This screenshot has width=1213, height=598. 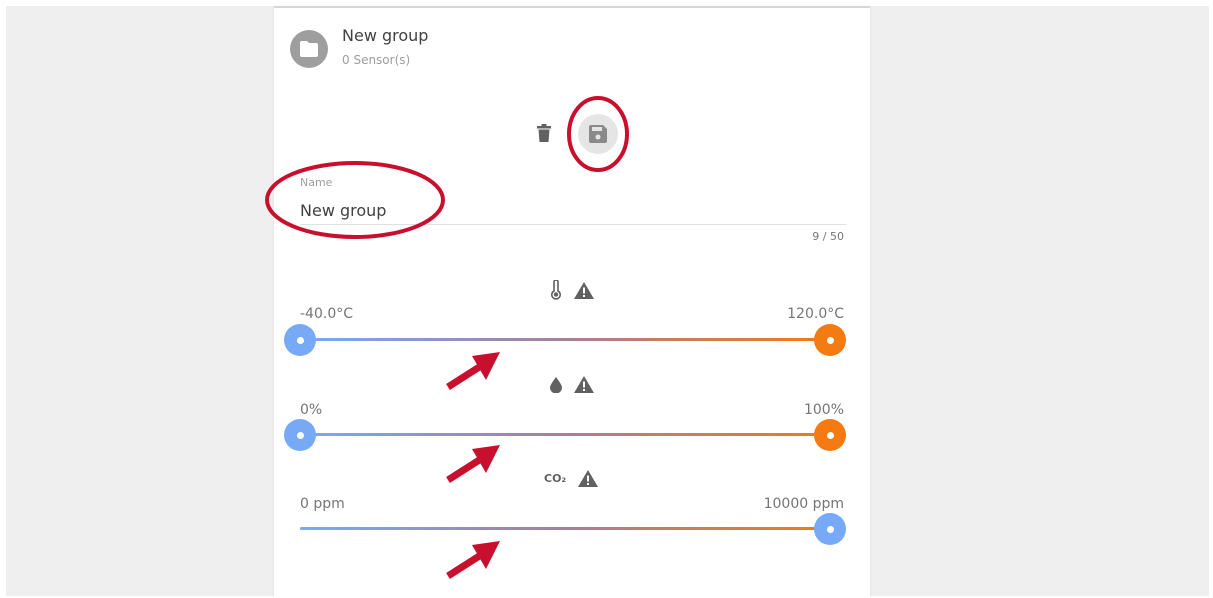 I want to click on temperature-min-thumb, so click(x=300, y=340).